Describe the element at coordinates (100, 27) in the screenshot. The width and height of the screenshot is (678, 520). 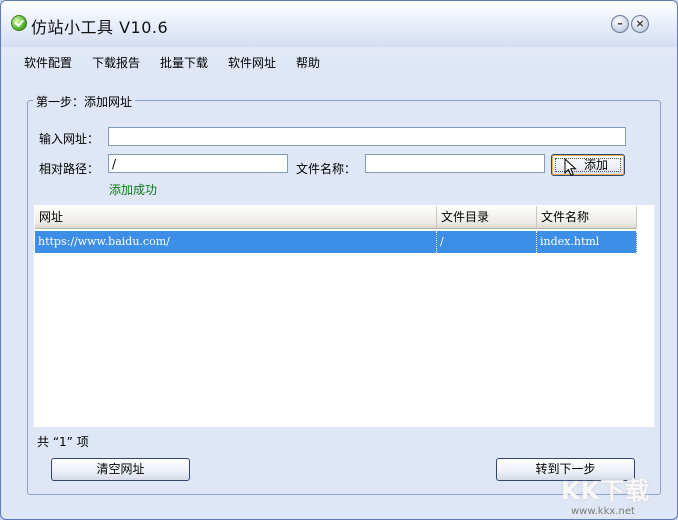
I see `window-title: 仿站小工具 V10.6` at that location.